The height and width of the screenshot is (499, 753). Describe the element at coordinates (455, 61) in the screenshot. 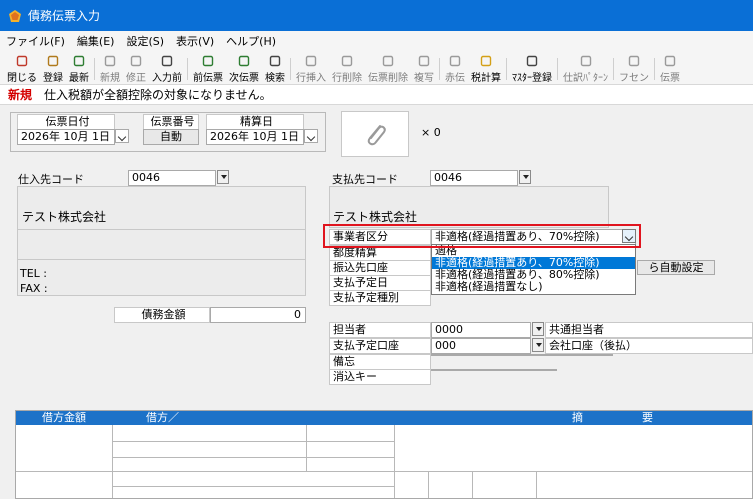

I see `red-slip-icon` at that location.